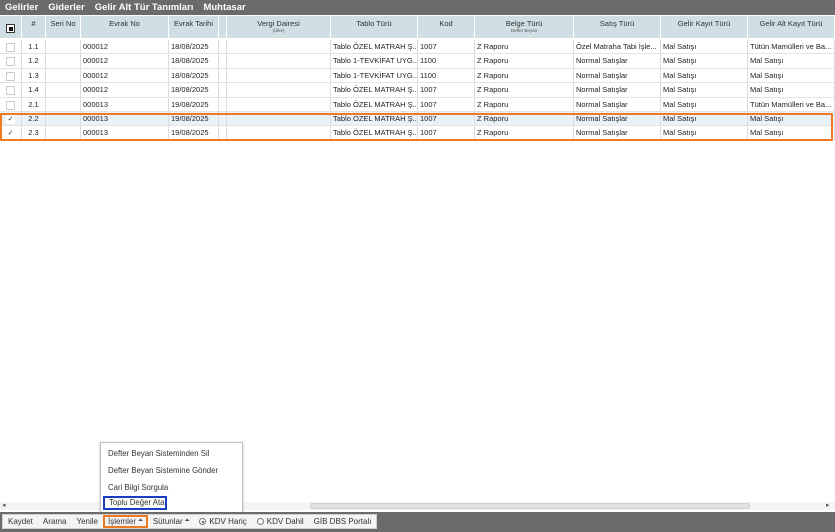  Describe the element at coordinates (446, 27) in the screenshot. I see `col-header-kod: Kod` at that location.